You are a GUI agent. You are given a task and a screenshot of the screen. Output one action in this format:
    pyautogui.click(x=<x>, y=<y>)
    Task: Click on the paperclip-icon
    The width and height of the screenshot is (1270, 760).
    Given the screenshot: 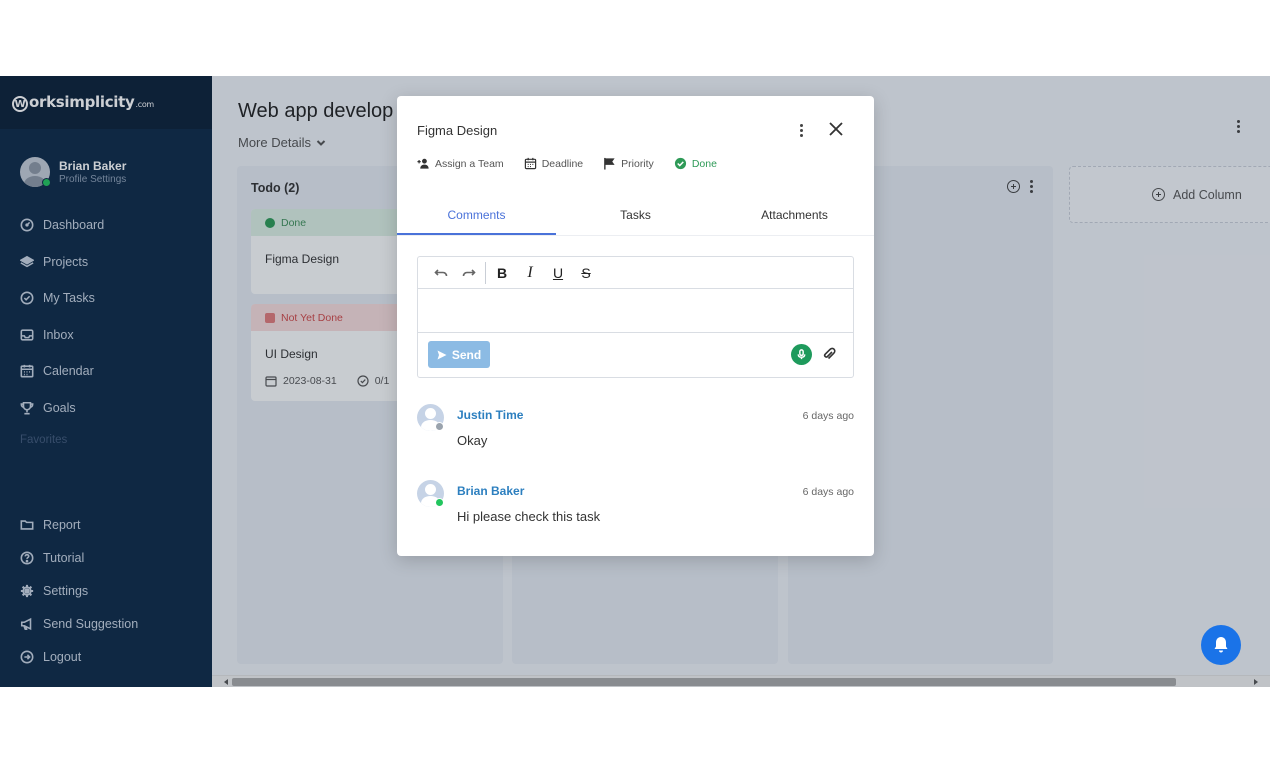 What is the action you would take?
    pyautogui.click(x=829, y=353)
    